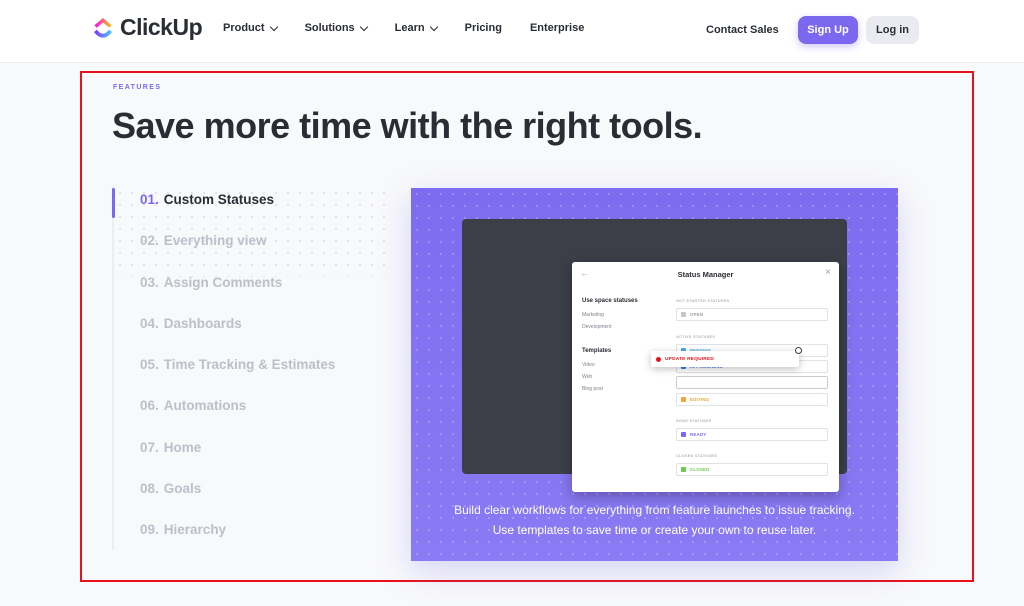 This screenshot has width=1024, height=606. Describe the element at coordinates (697, 314) in the screenshot. I see `status-open-label: OPEN` at that location.